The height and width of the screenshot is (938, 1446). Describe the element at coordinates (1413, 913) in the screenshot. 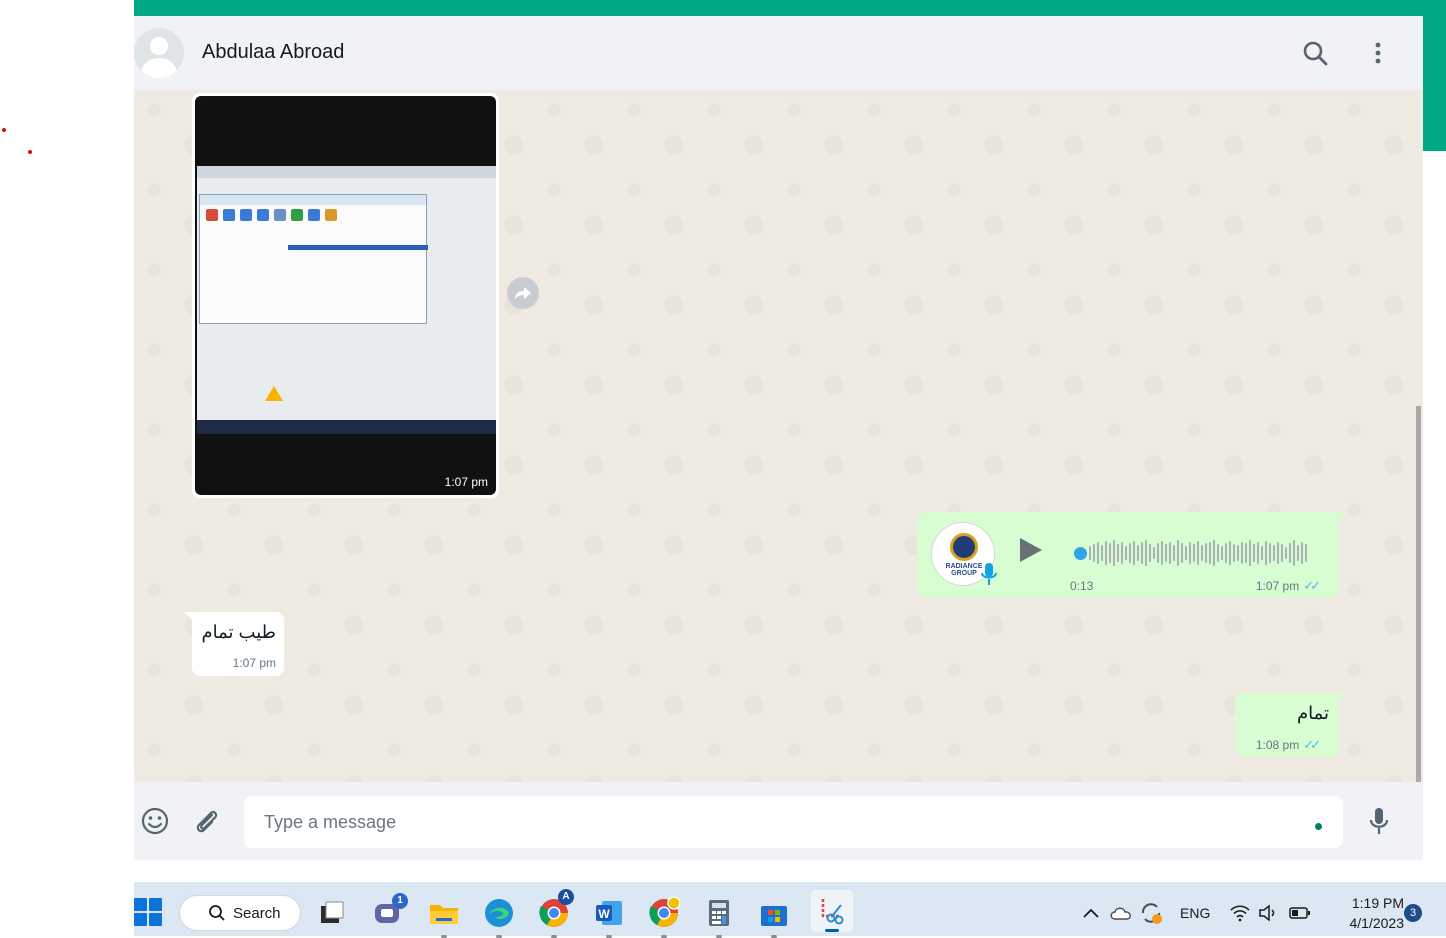

I see `notification-count-badge: 3` at that location.